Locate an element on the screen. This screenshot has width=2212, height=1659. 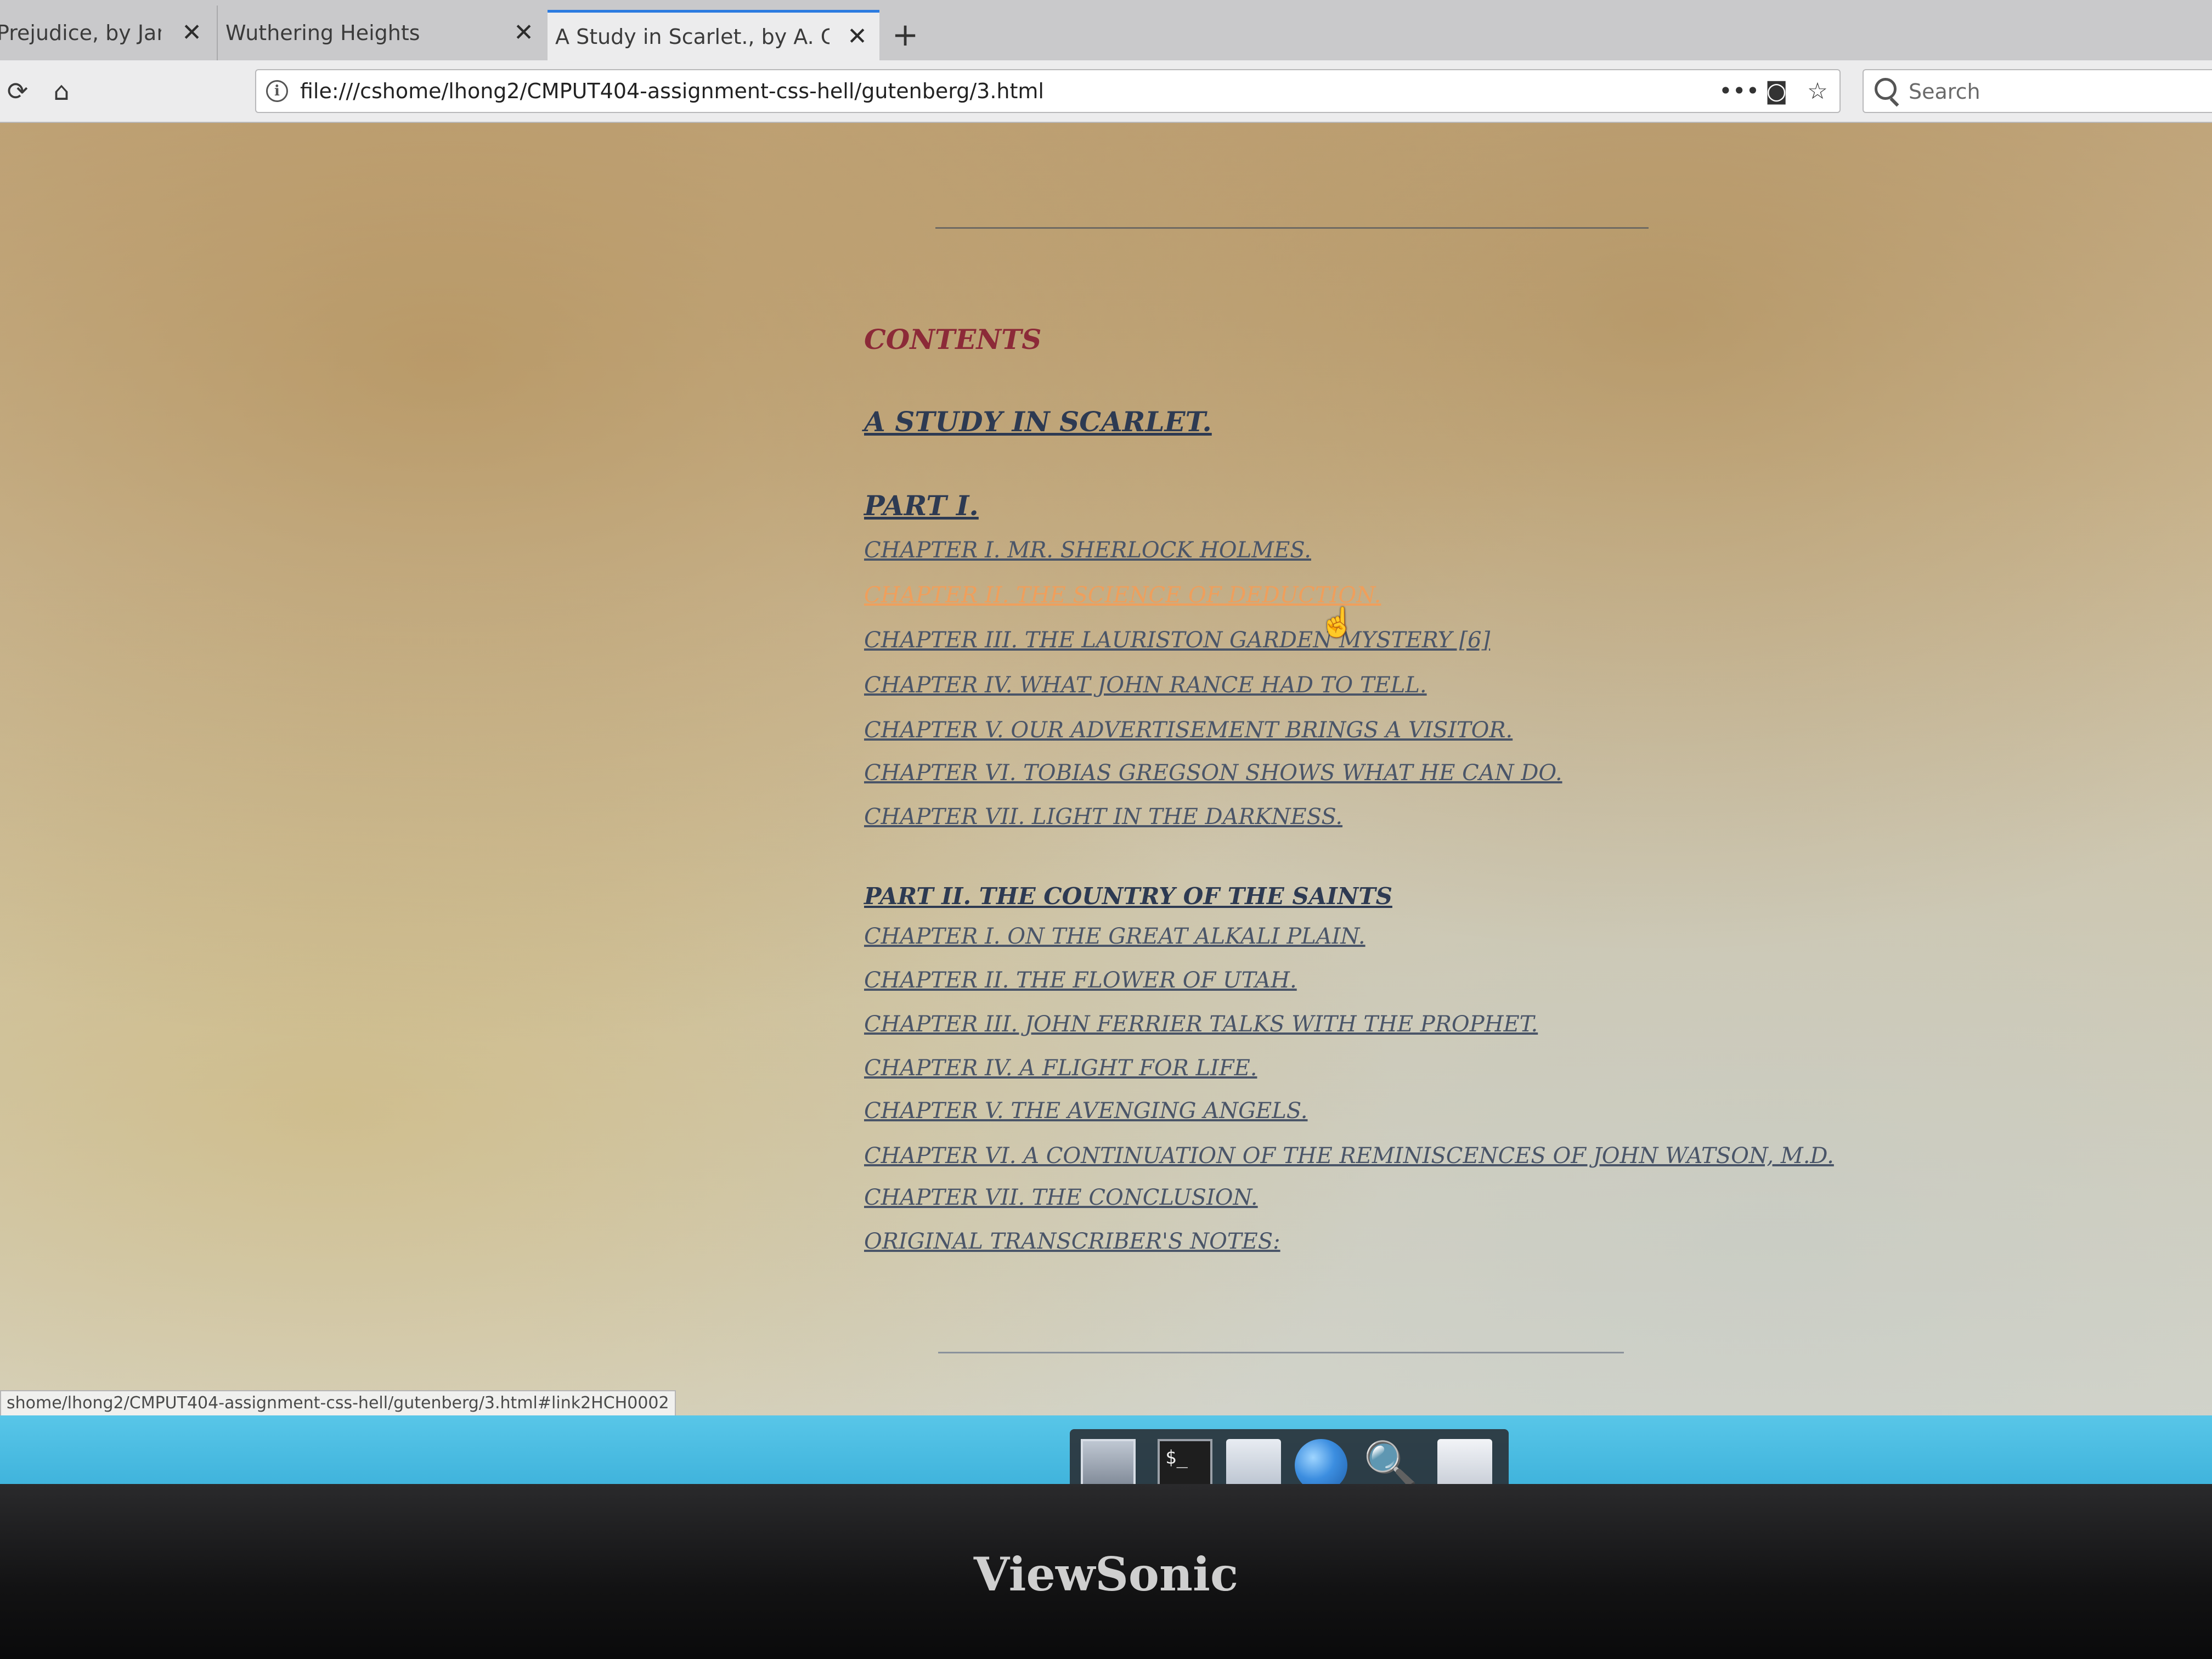
new-tab-button: + is located at coordinates (905, 35).